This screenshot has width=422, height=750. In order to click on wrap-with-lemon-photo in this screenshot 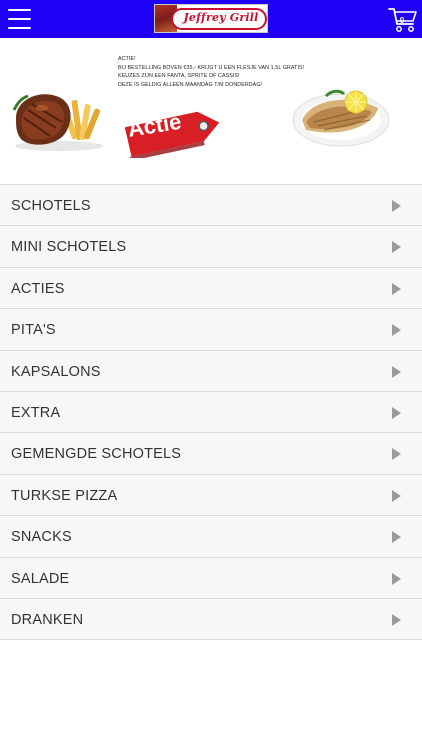, I will do `click(341, 118)`.